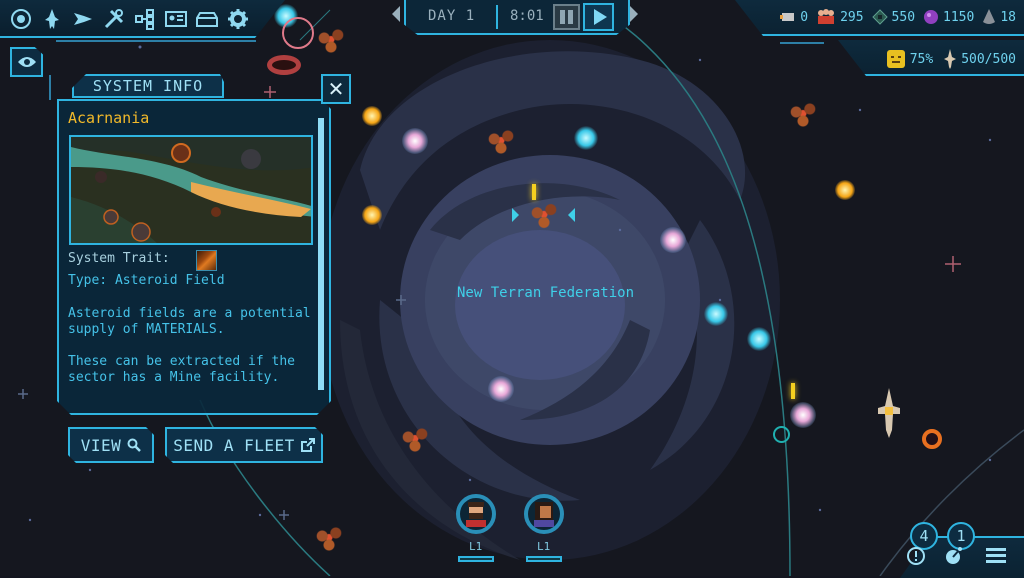 This screenshot has width=1024, height=578. I want to click on clock: 8:01, so click(527, 16).